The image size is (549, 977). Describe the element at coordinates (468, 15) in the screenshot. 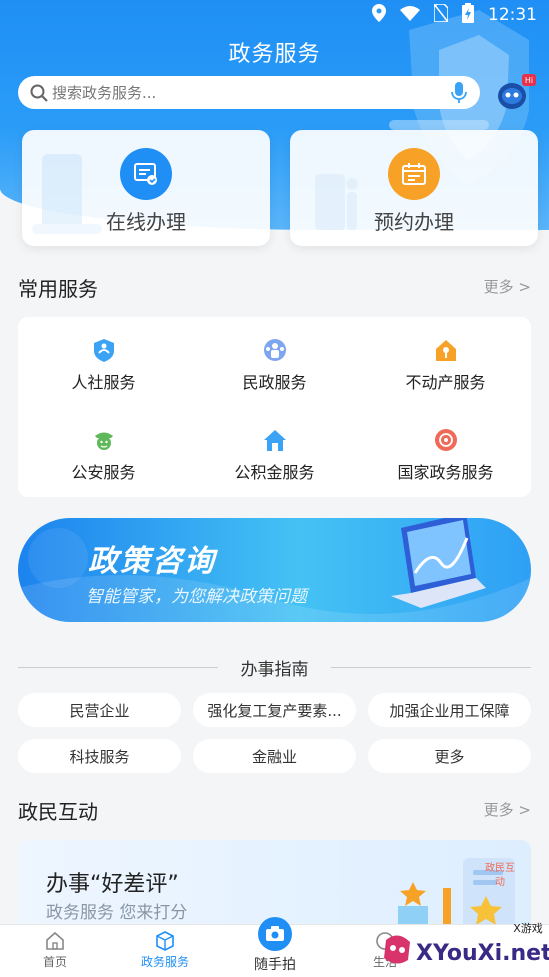

I see `battery-icon` at that location.